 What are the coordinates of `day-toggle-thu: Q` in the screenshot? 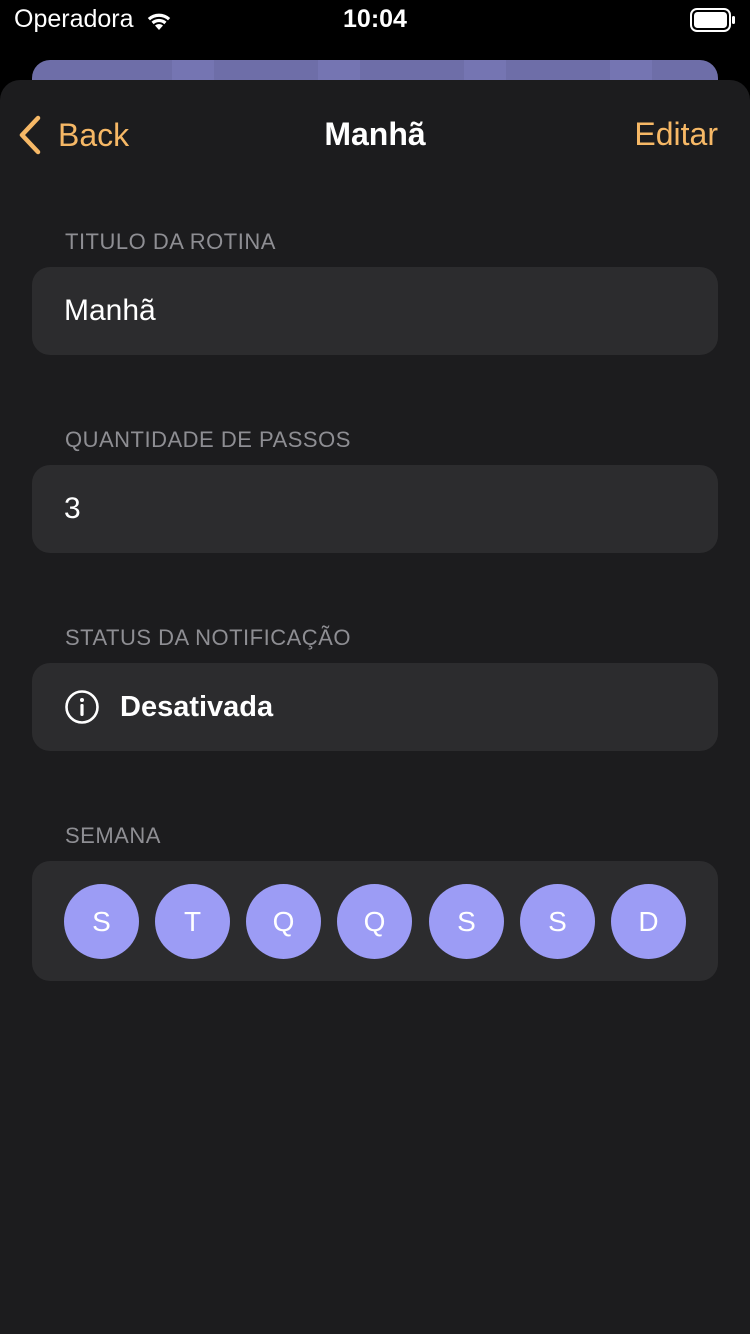 It's located at (374, 921).